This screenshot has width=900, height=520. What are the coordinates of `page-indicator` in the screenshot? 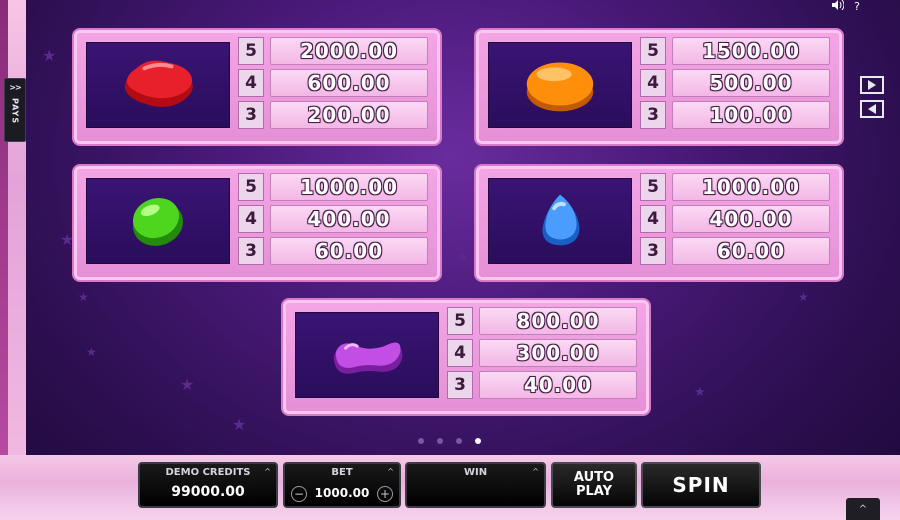 It's located at (449, 441).